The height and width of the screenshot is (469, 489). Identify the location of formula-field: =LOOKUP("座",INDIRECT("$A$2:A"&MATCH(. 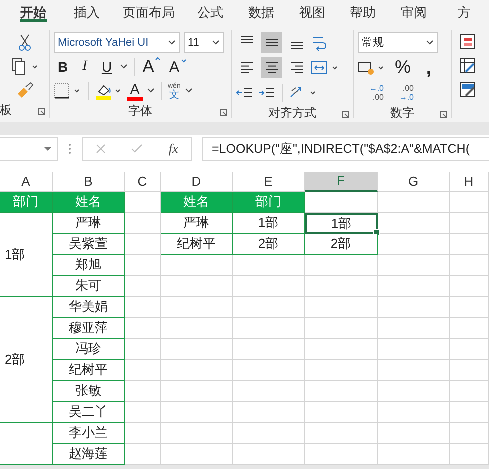
(345, 149).